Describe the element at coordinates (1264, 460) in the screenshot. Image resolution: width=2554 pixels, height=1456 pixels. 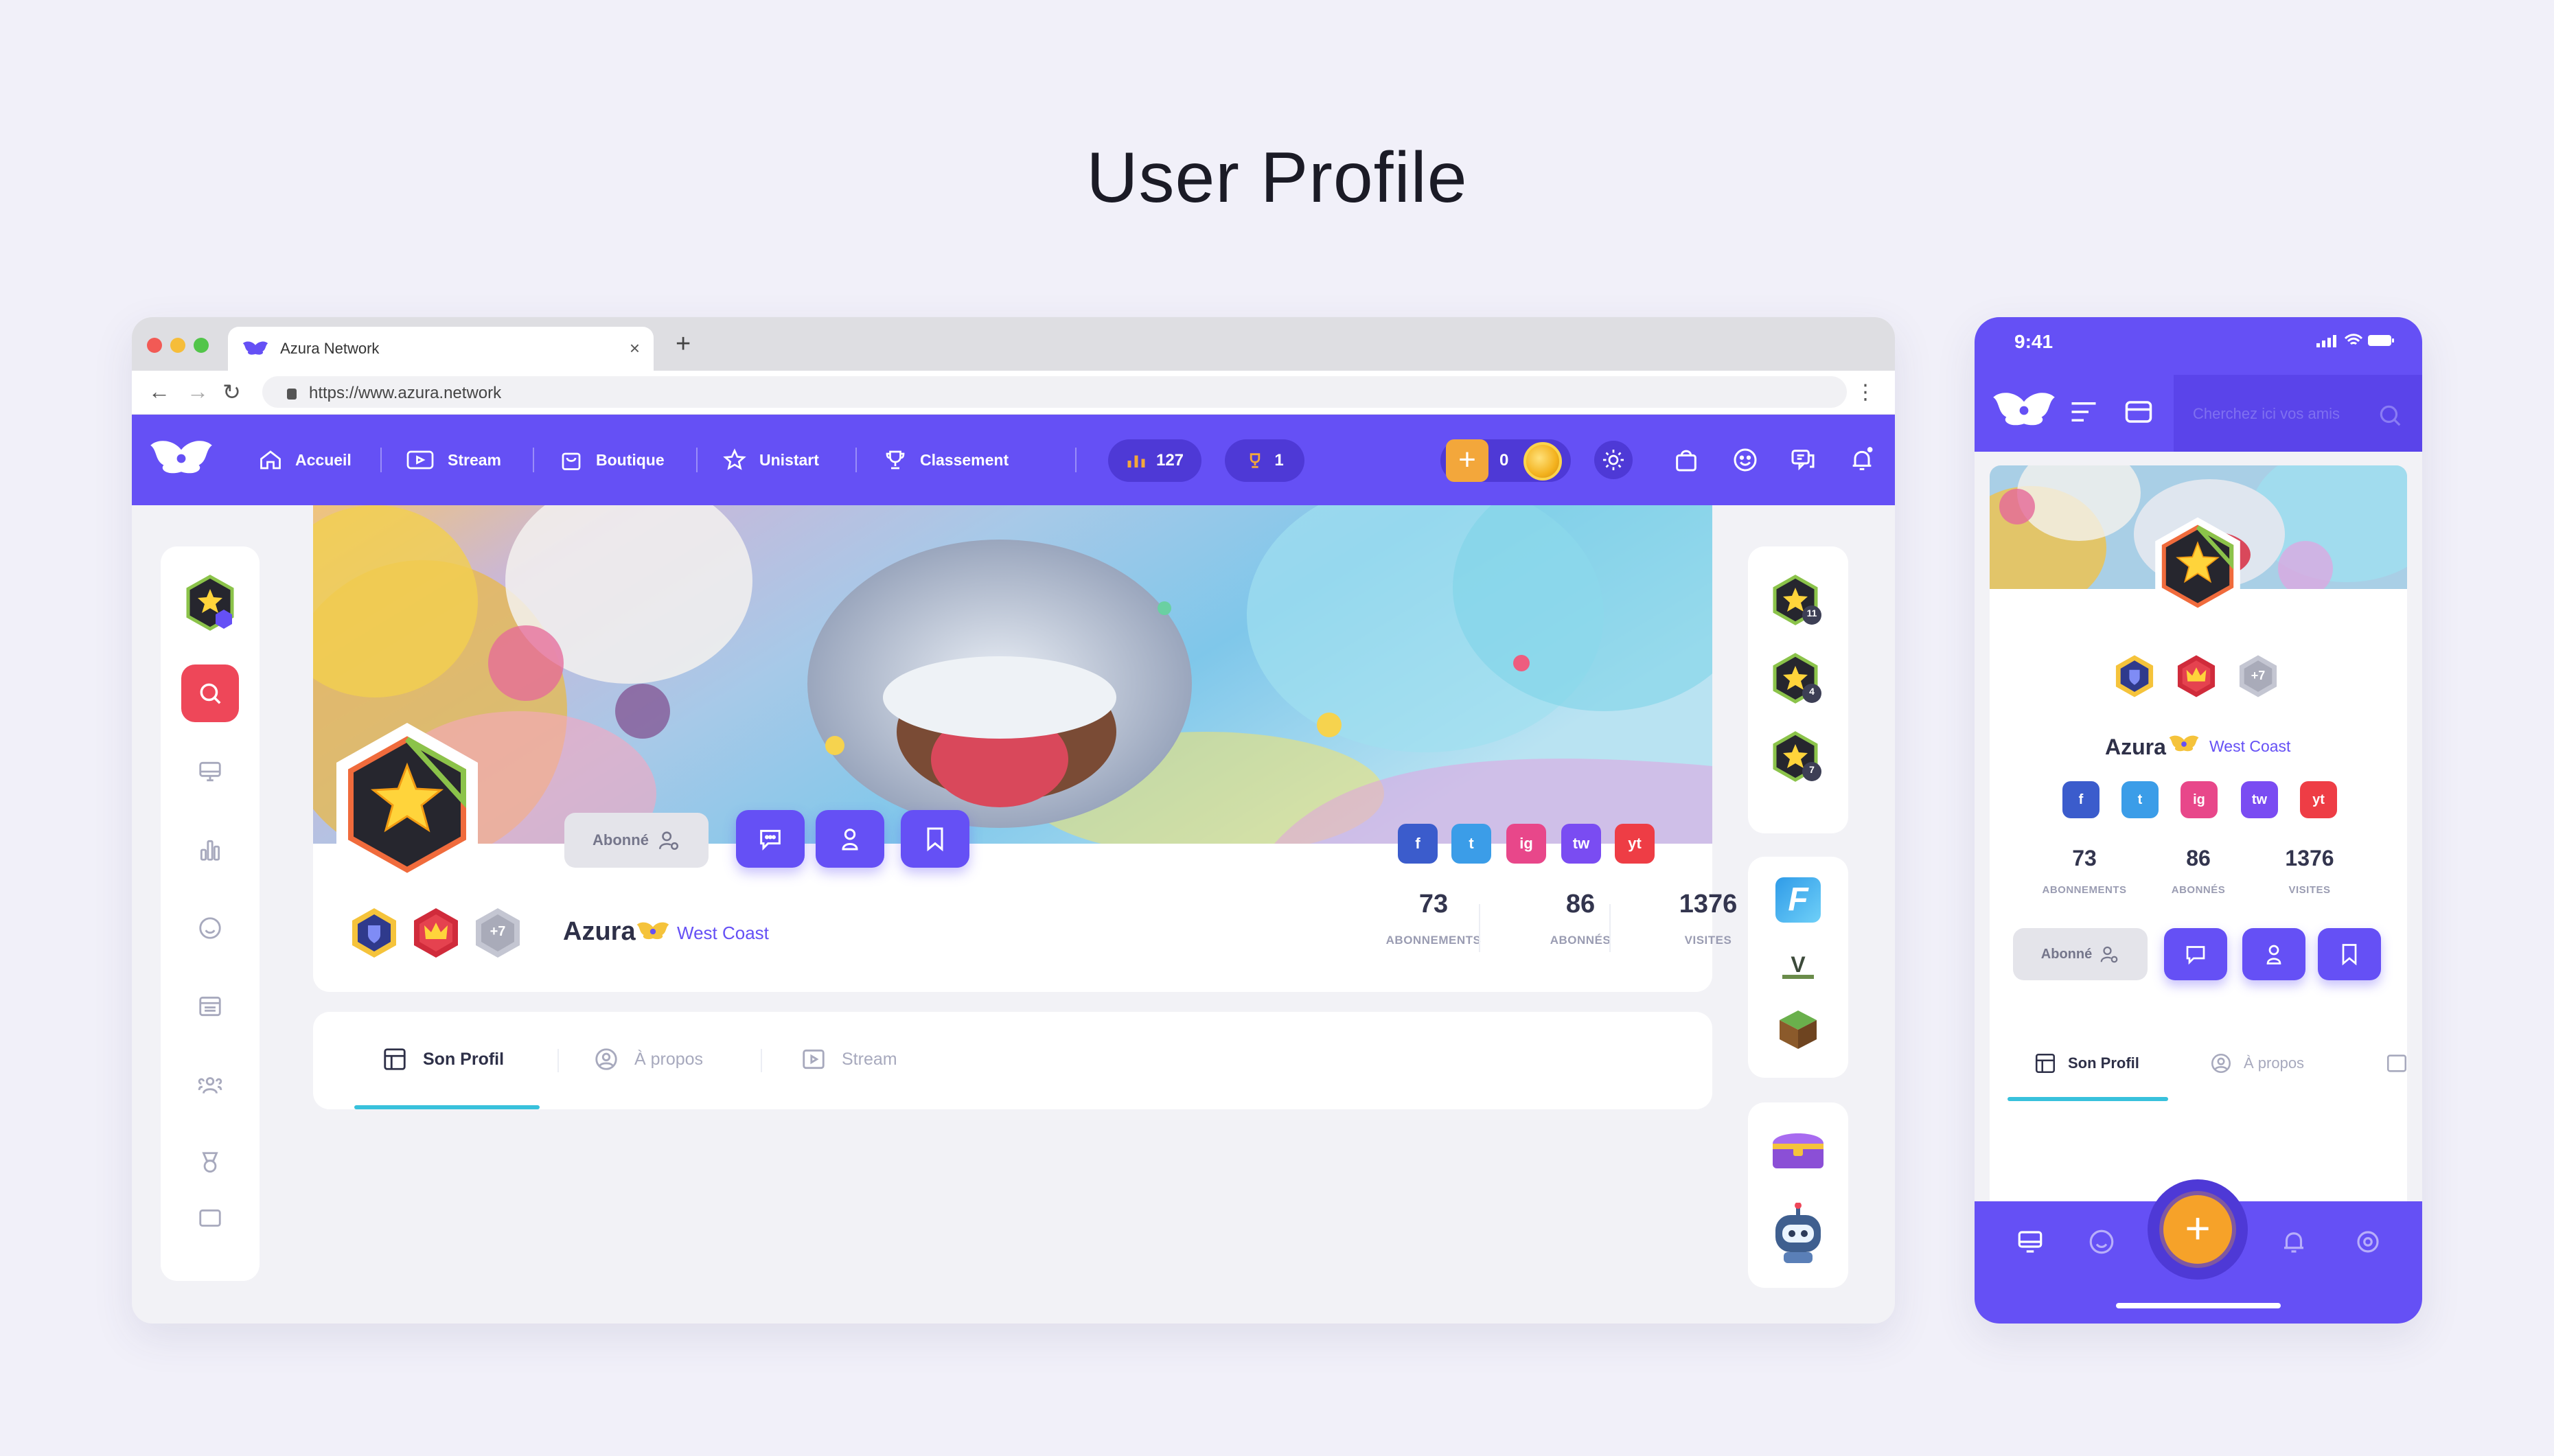
I see `trophy-counter: 1` at that location.